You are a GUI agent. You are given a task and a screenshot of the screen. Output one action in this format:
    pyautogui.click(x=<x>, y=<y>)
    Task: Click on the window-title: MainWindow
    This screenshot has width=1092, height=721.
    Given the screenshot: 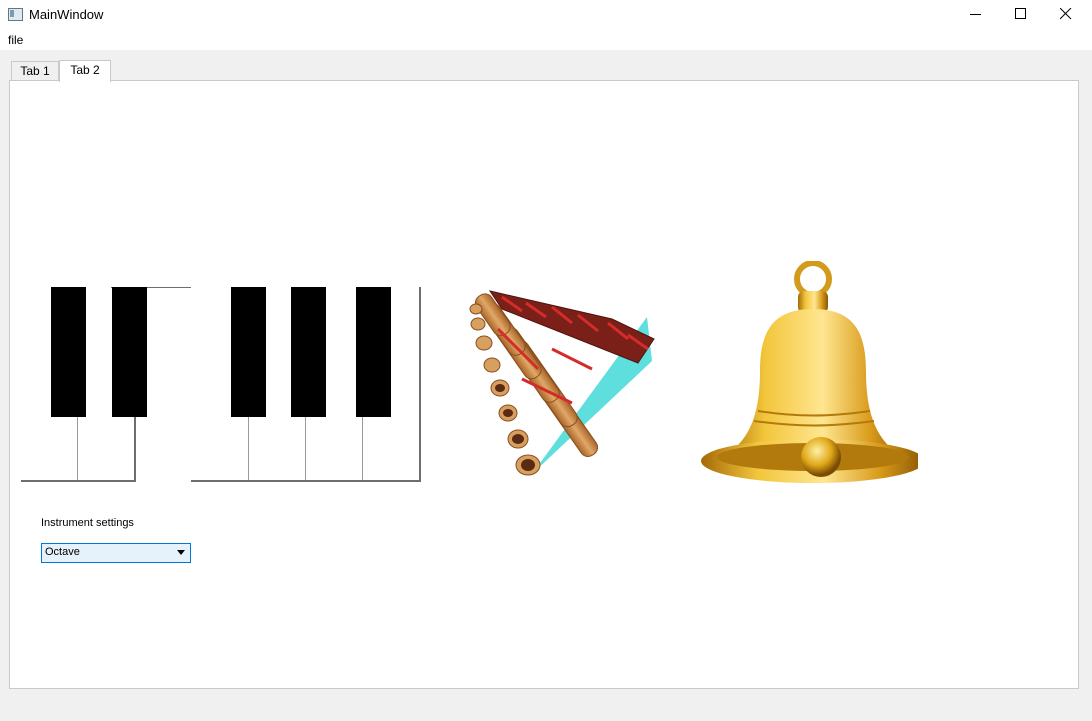 What is the action you would take?
    pyautogui.click(x=66, y=14)
    